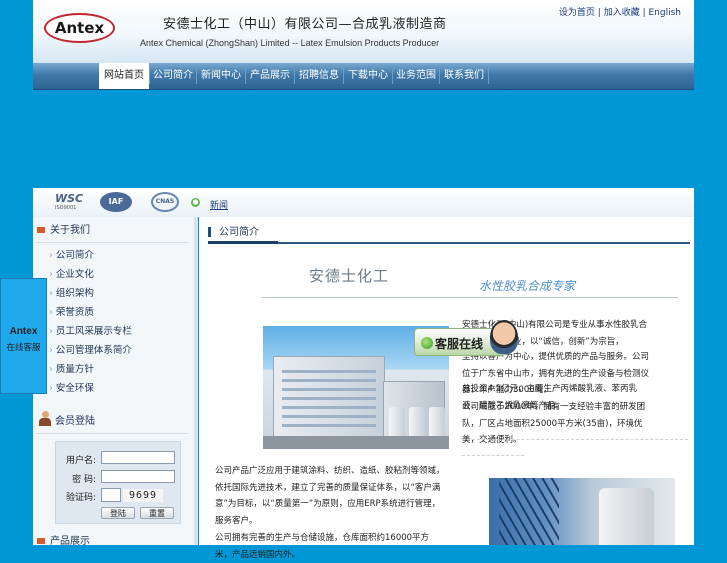 Image resolution: width=727 pixels, height=563 pixels. I want to click on add-favorite-link: 加入收藏, so click(622, 13).